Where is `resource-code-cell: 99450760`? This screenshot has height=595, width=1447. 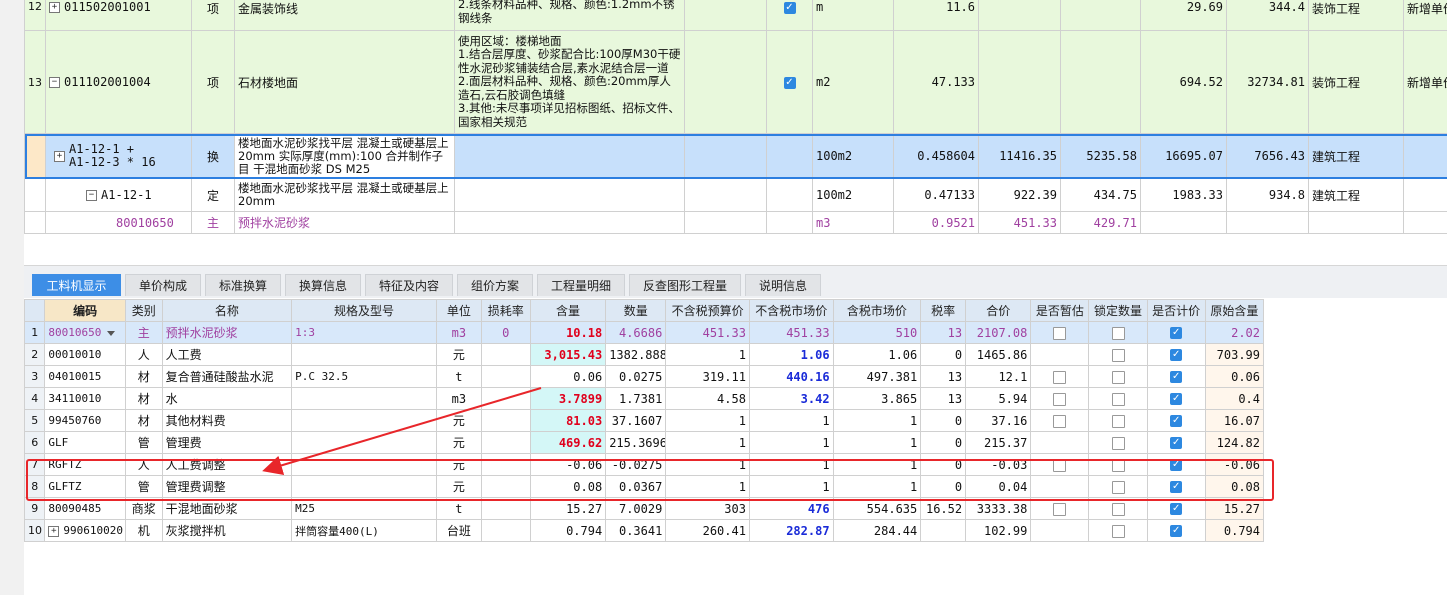
resource-code-cell: 99450760 is located at coordinates (85, 420).